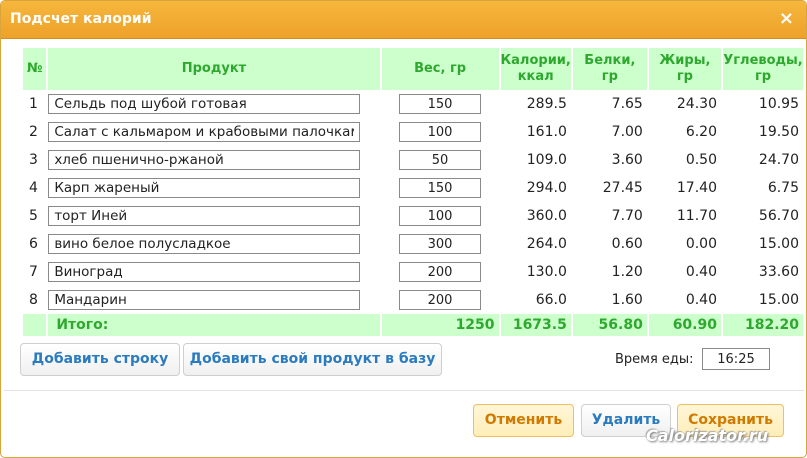  Describe the element at coordinates (696, 104) in the screenshot. I see `fat-value: 24.30` at that location.